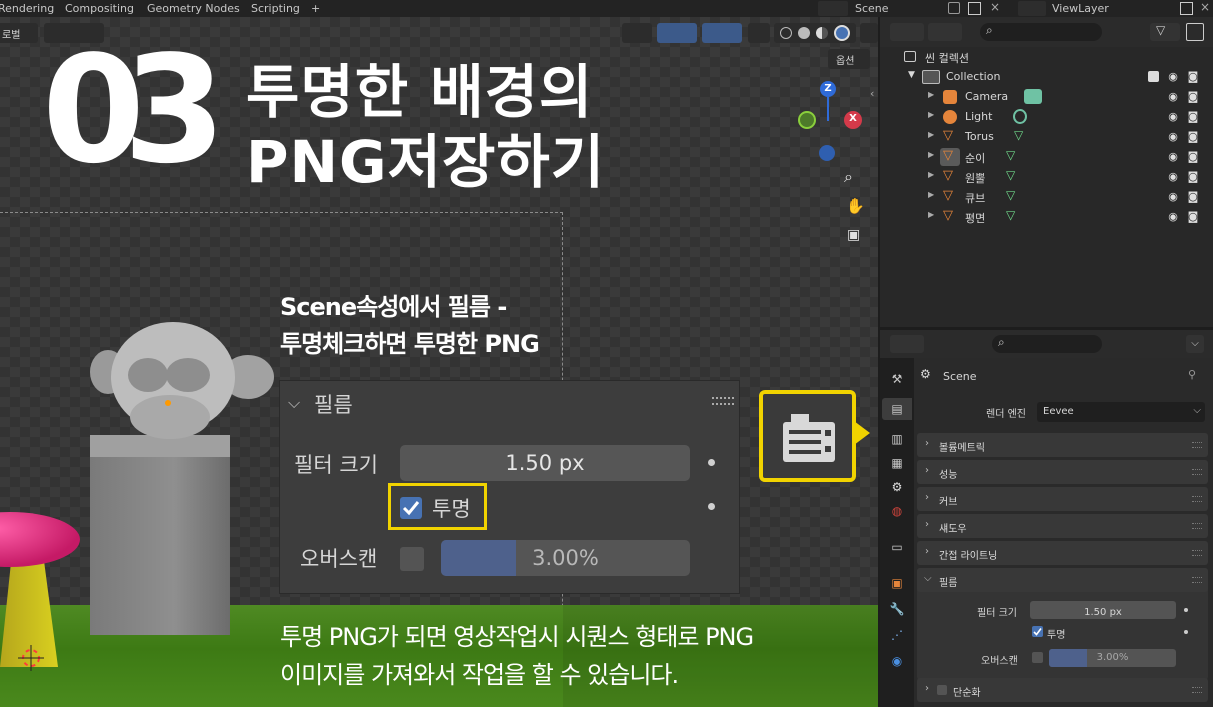 The width and height of the screenshot is (1213, 707). What do you see at coordinates (807, 120) in the screenshot?
I see `gizmo-y-axis` at bounding box center [807, 120].